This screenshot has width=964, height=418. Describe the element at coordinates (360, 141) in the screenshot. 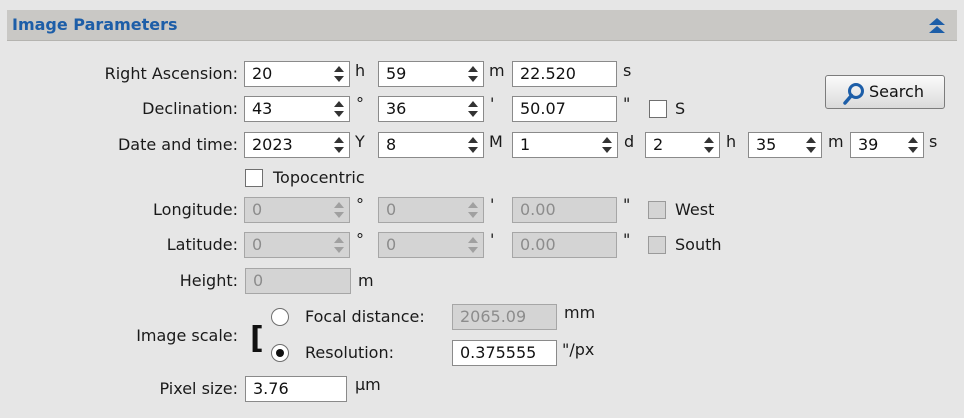

I see `year-unit: Y` at that location.